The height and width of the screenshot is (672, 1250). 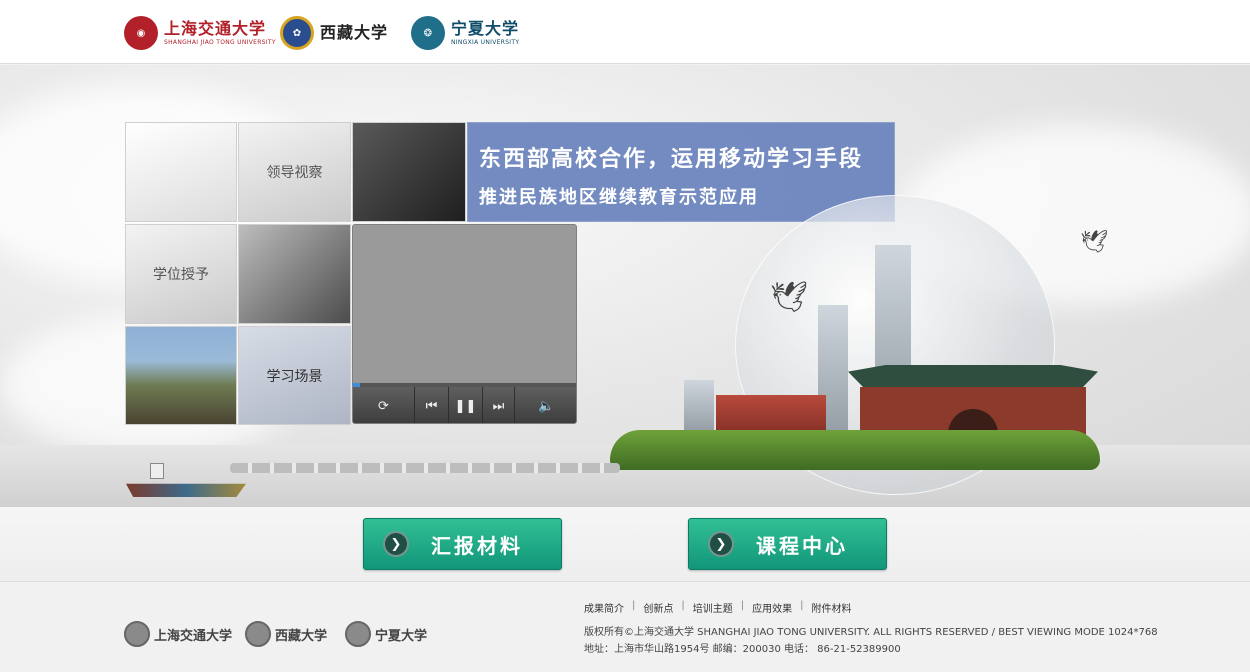 I want to click on degree-photo, so click(x=294, y=274).